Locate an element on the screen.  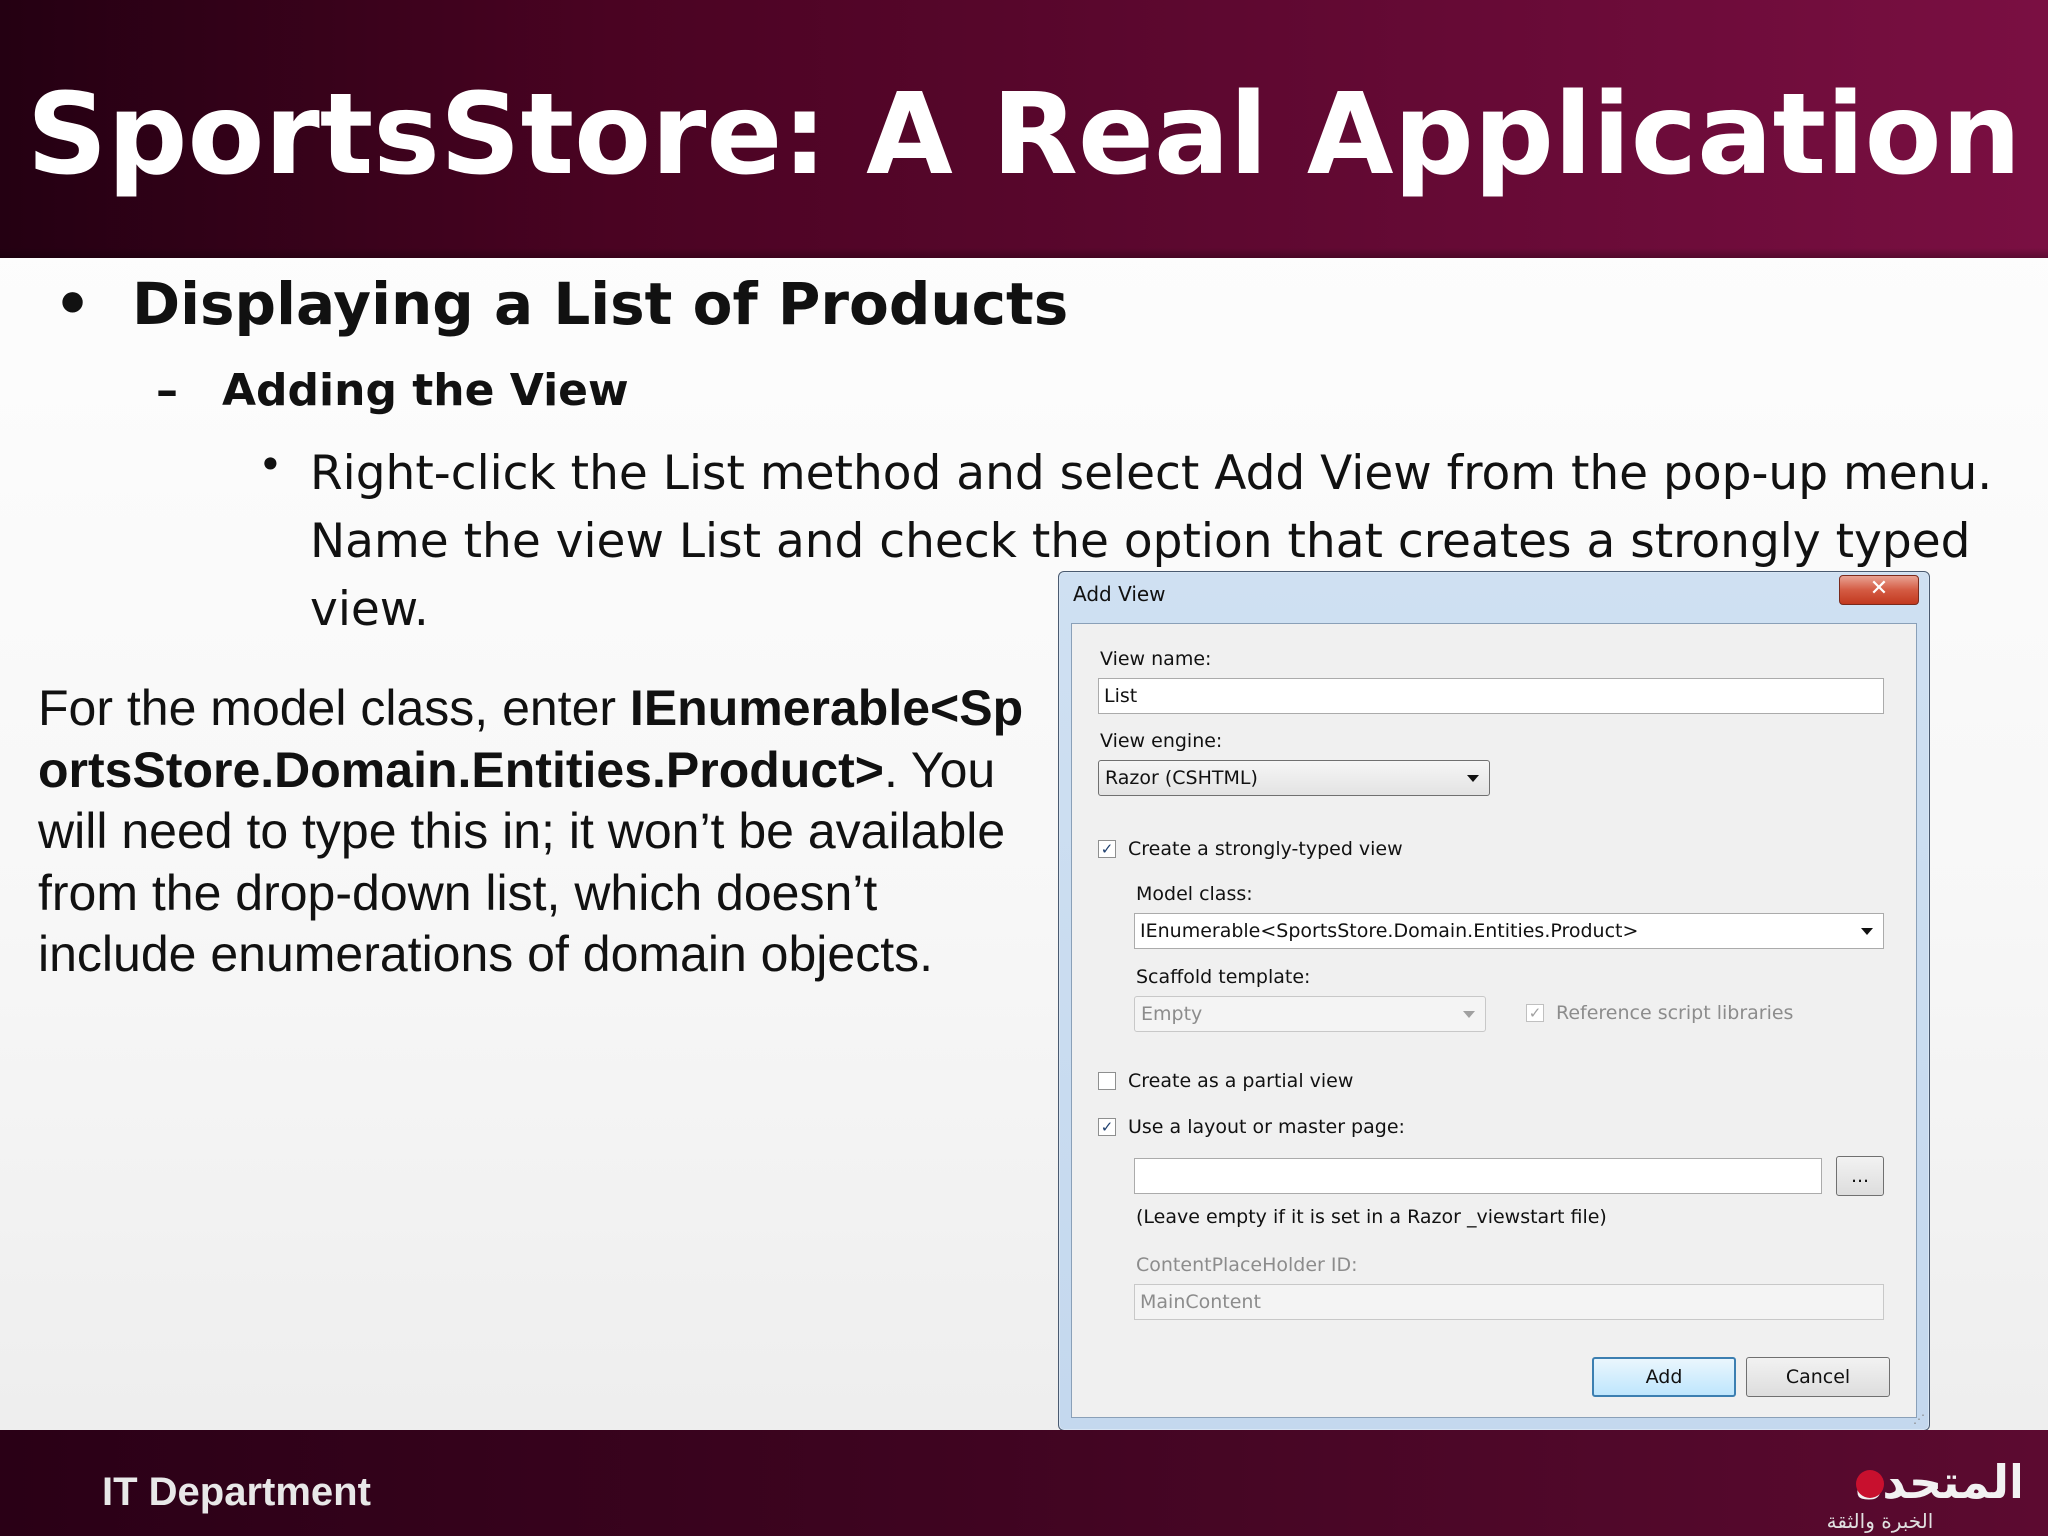
bullet-level1-text: Displaying a List of Products is located at coordinates (600, 304).